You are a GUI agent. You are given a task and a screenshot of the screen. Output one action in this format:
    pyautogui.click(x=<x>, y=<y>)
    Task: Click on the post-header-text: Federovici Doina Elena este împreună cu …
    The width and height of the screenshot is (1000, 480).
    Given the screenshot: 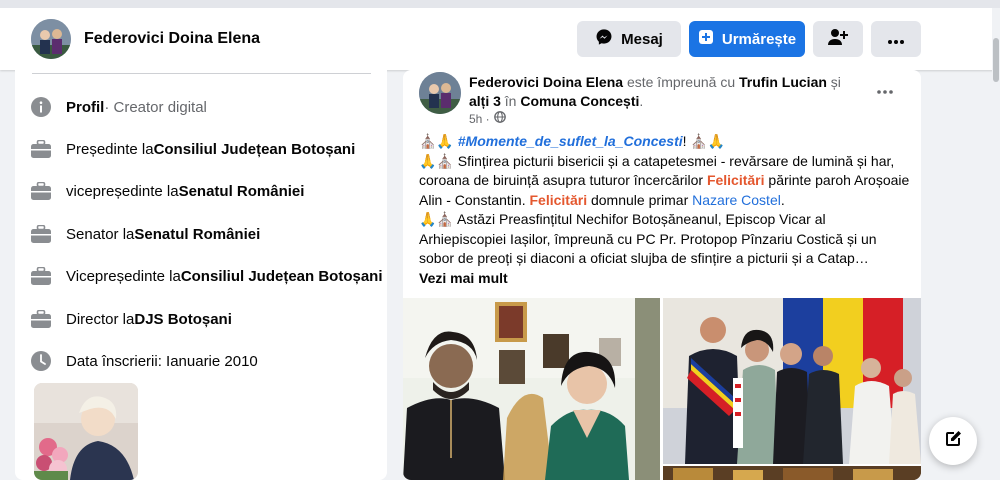 What is the action you would take?
    pyautogui.click(x=659, y=92)
    